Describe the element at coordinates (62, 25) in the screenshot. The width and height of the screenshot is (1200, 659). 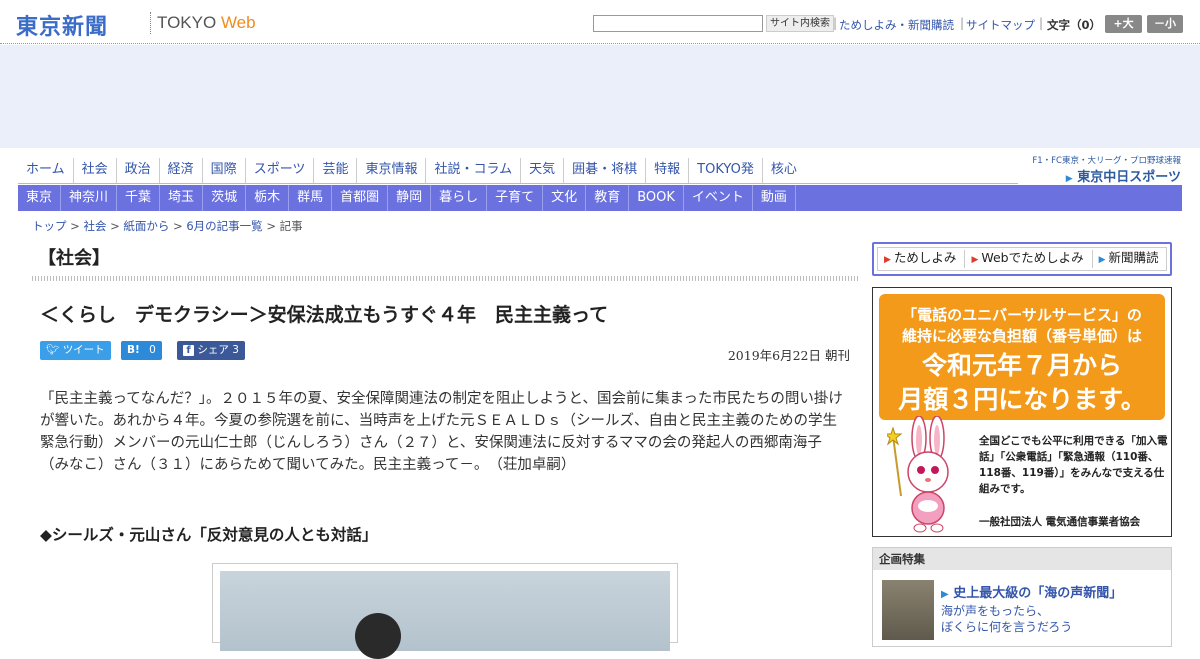
I see `site-logo: 東京新聞` at that location.